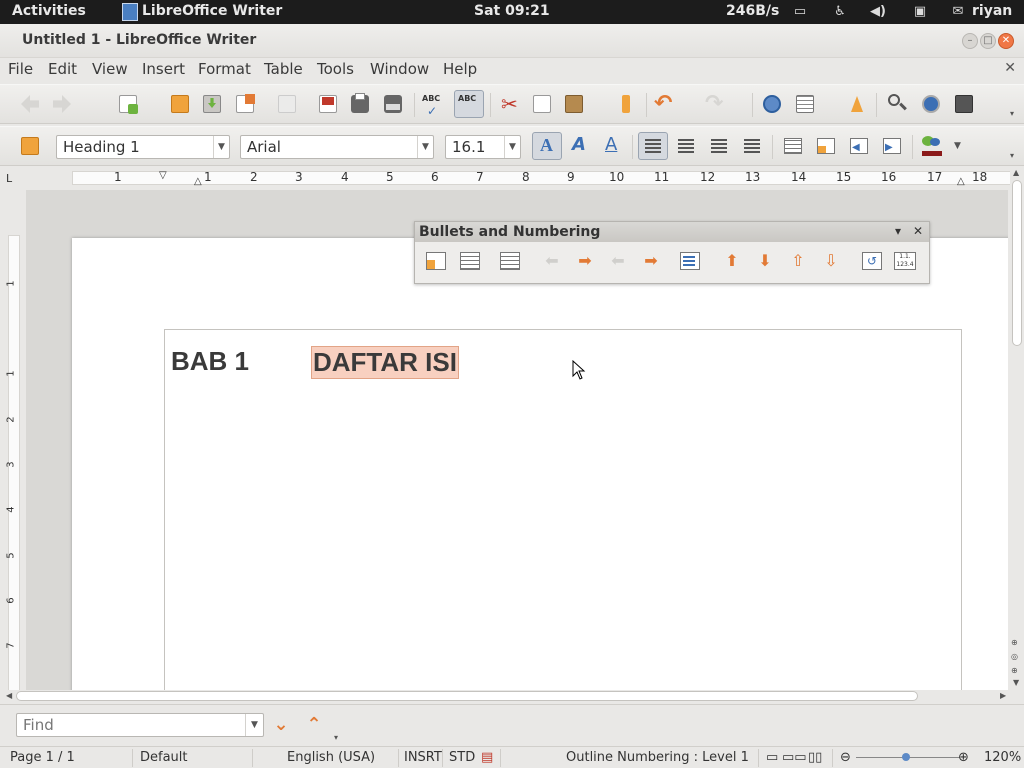 Image resolution: width=1024 pixels, height=768 pixels. What do you see at coordinates (335, 69) in the screenshot?
I see `menu-tools: Tools` at bounding box center [335, 69].